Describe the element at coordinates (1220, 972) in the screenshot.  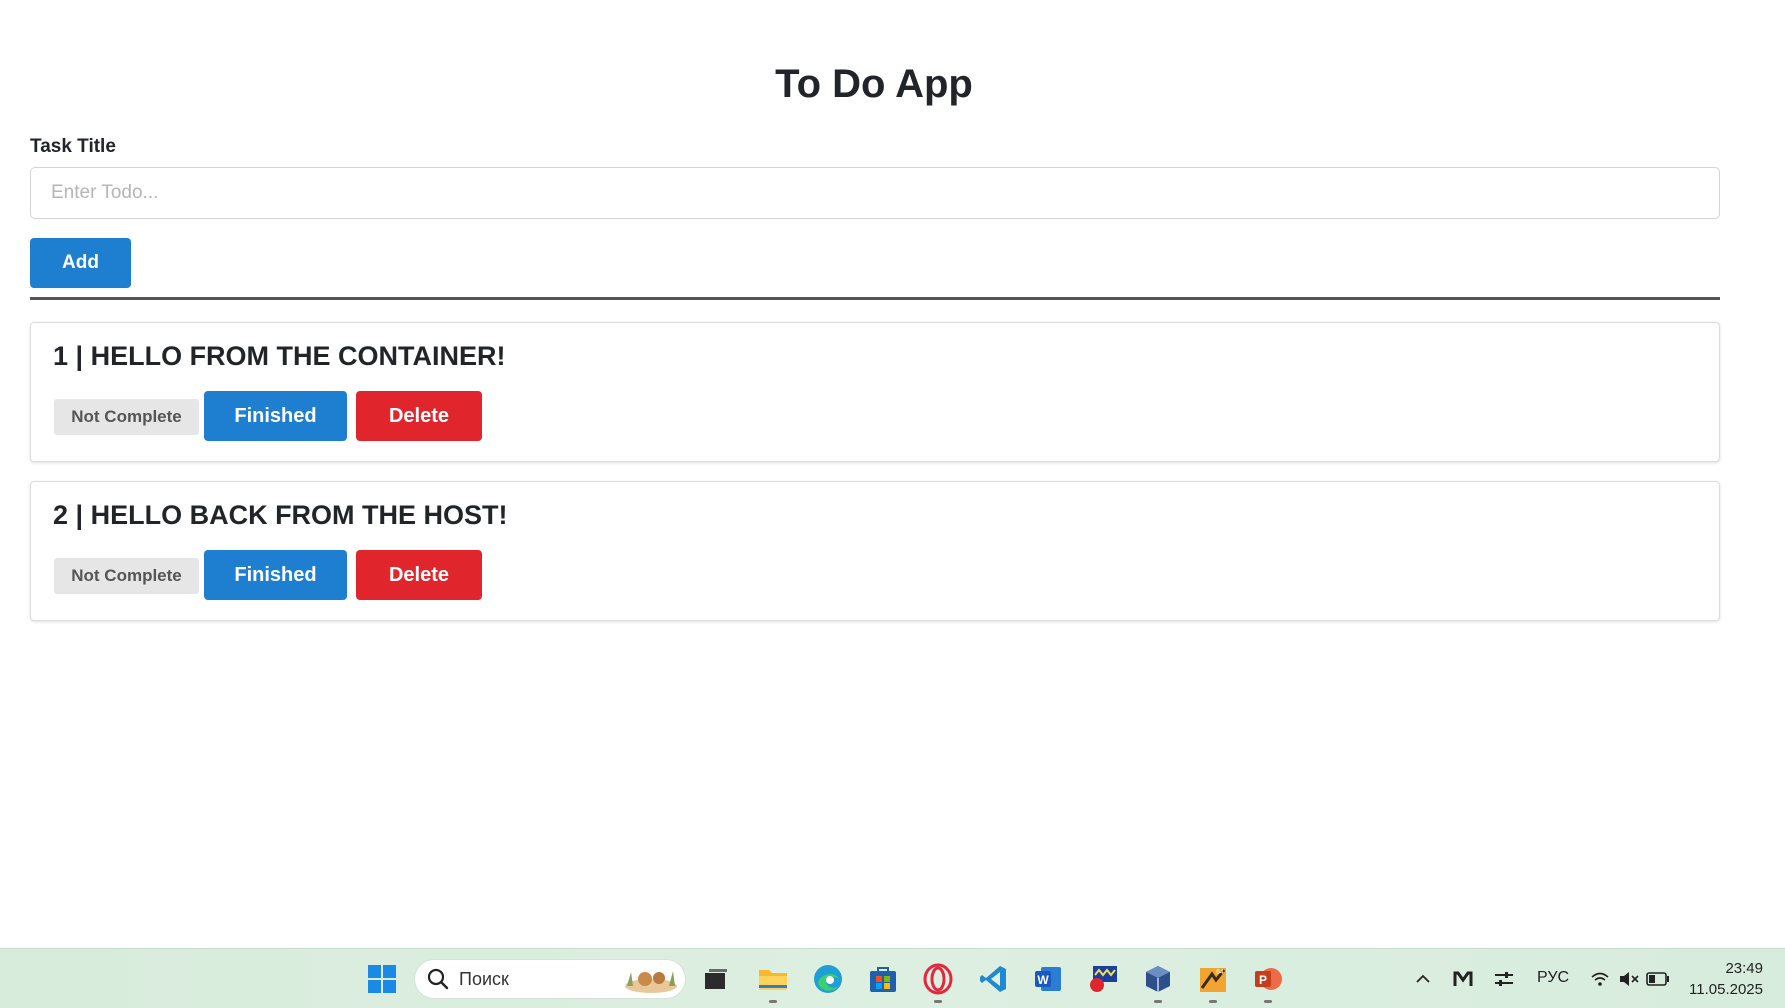
I see `svg-text: 64` at that location.